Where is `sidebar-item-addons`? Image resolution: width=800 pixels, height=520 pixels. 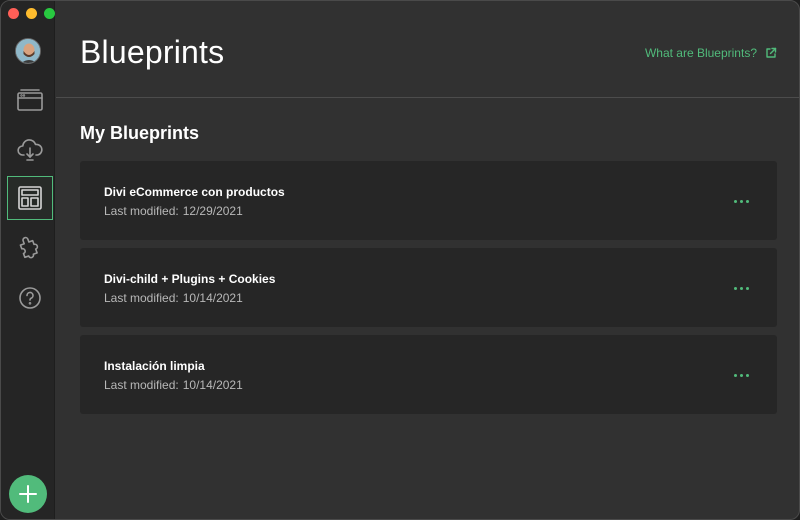
sidebar-item-addons is located at coordinates (30, 248).